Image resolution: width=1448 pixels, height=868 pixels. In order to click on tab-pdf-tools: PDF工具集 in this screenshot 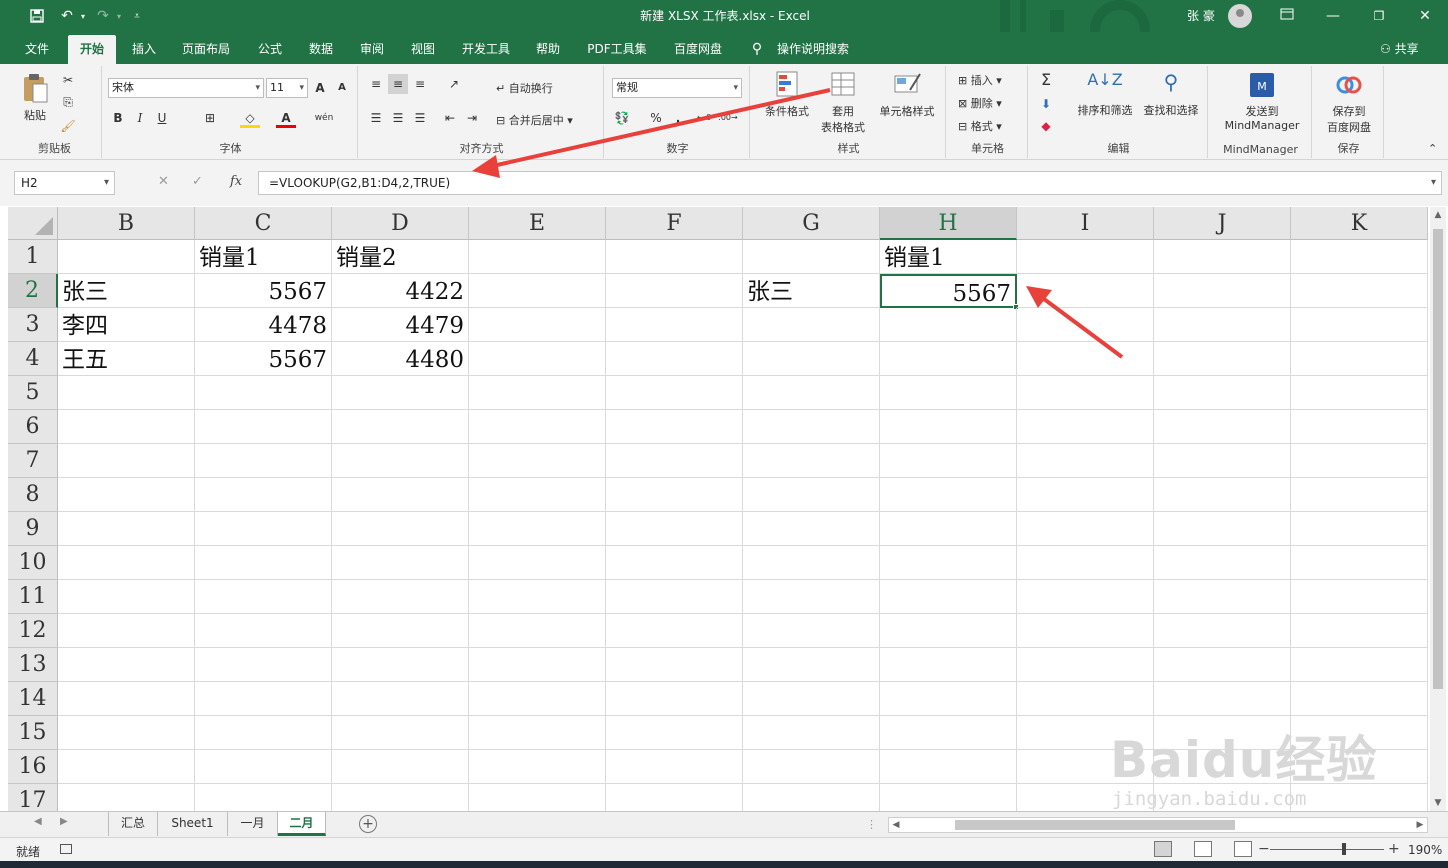, I will do `click(617, 49)`.